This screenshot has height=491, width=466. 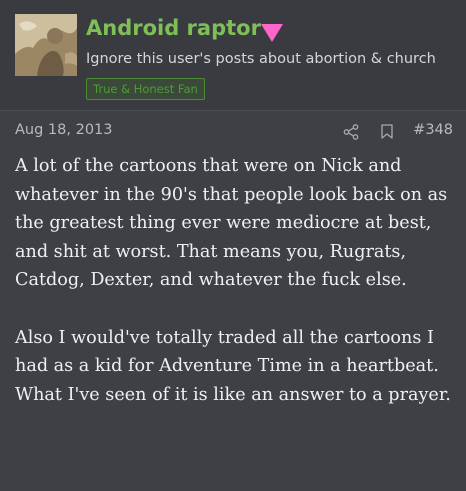 What do you see at coordinates (173, 28) in the screenshot?
I see `username: Android raptor` at bounding box center [173, 28].